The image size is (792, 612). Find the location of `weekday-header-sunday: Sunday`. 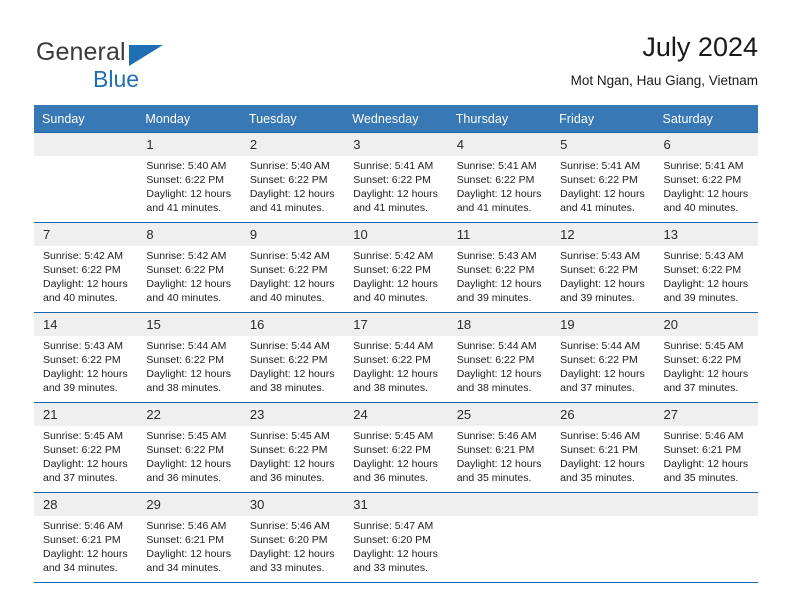

weekday-header-sunday: Sunday is located at coordinates (86, 119).